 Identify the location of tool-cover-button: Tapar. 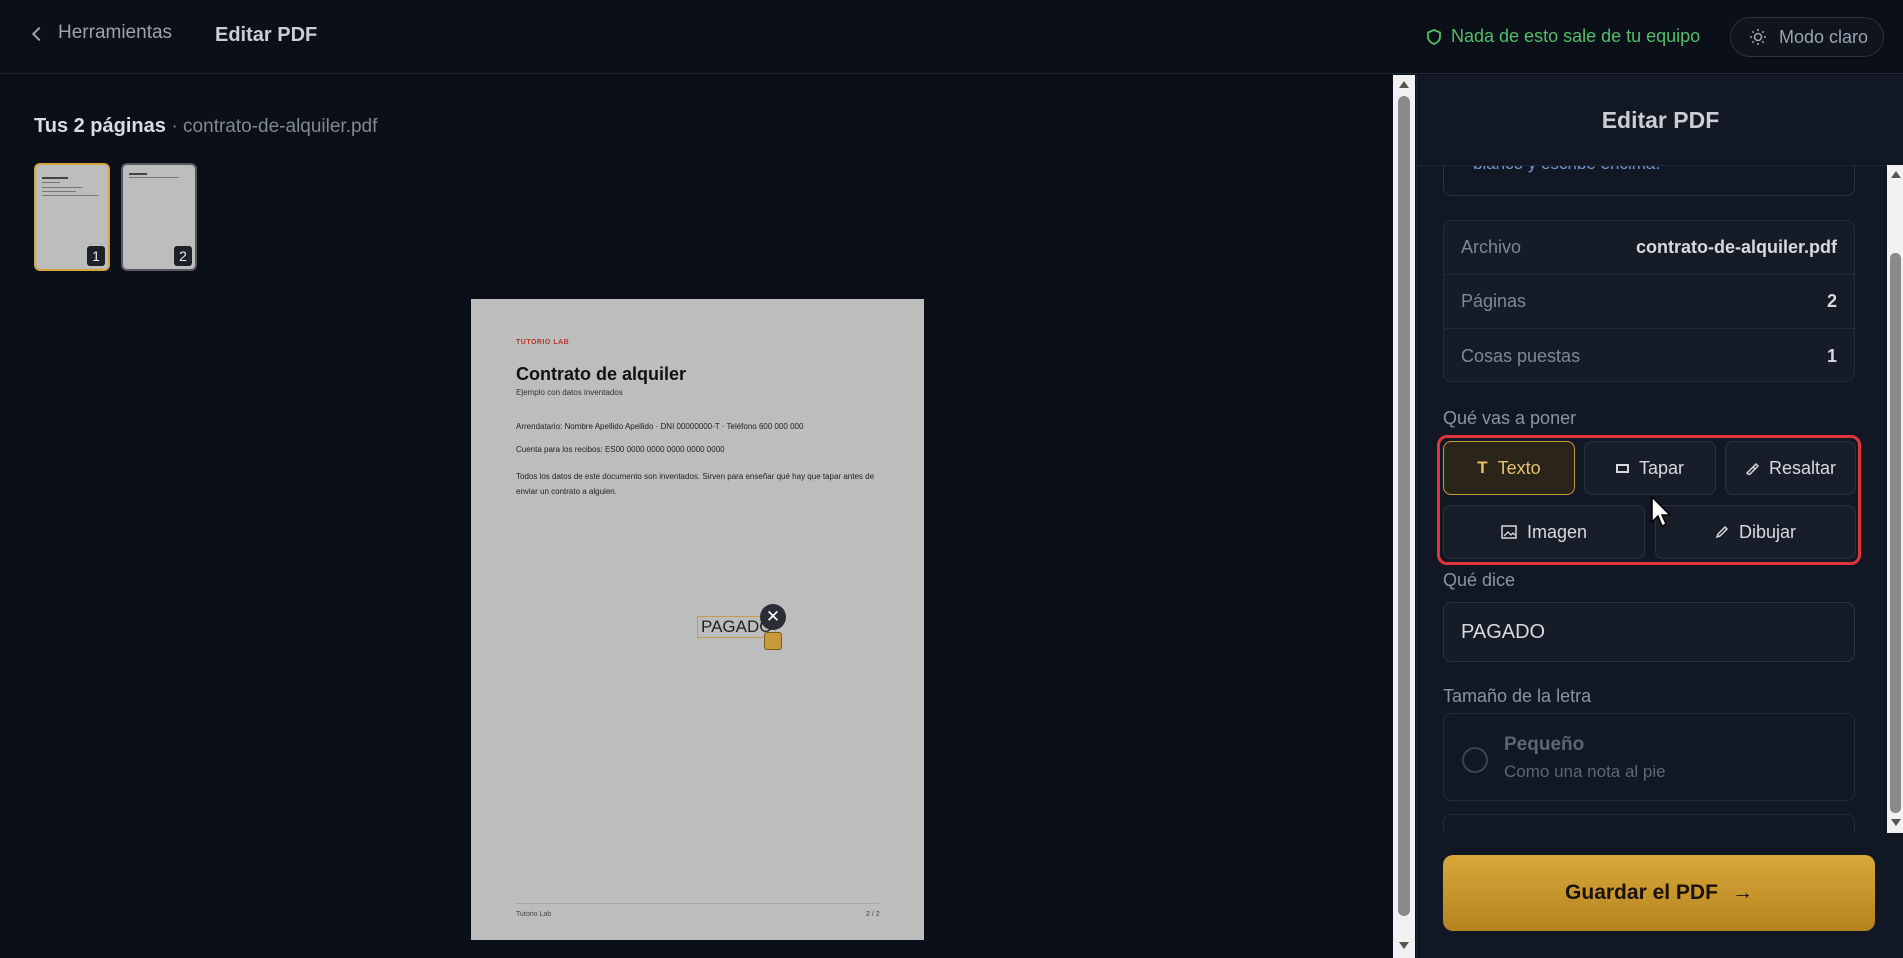
(1650, 468).